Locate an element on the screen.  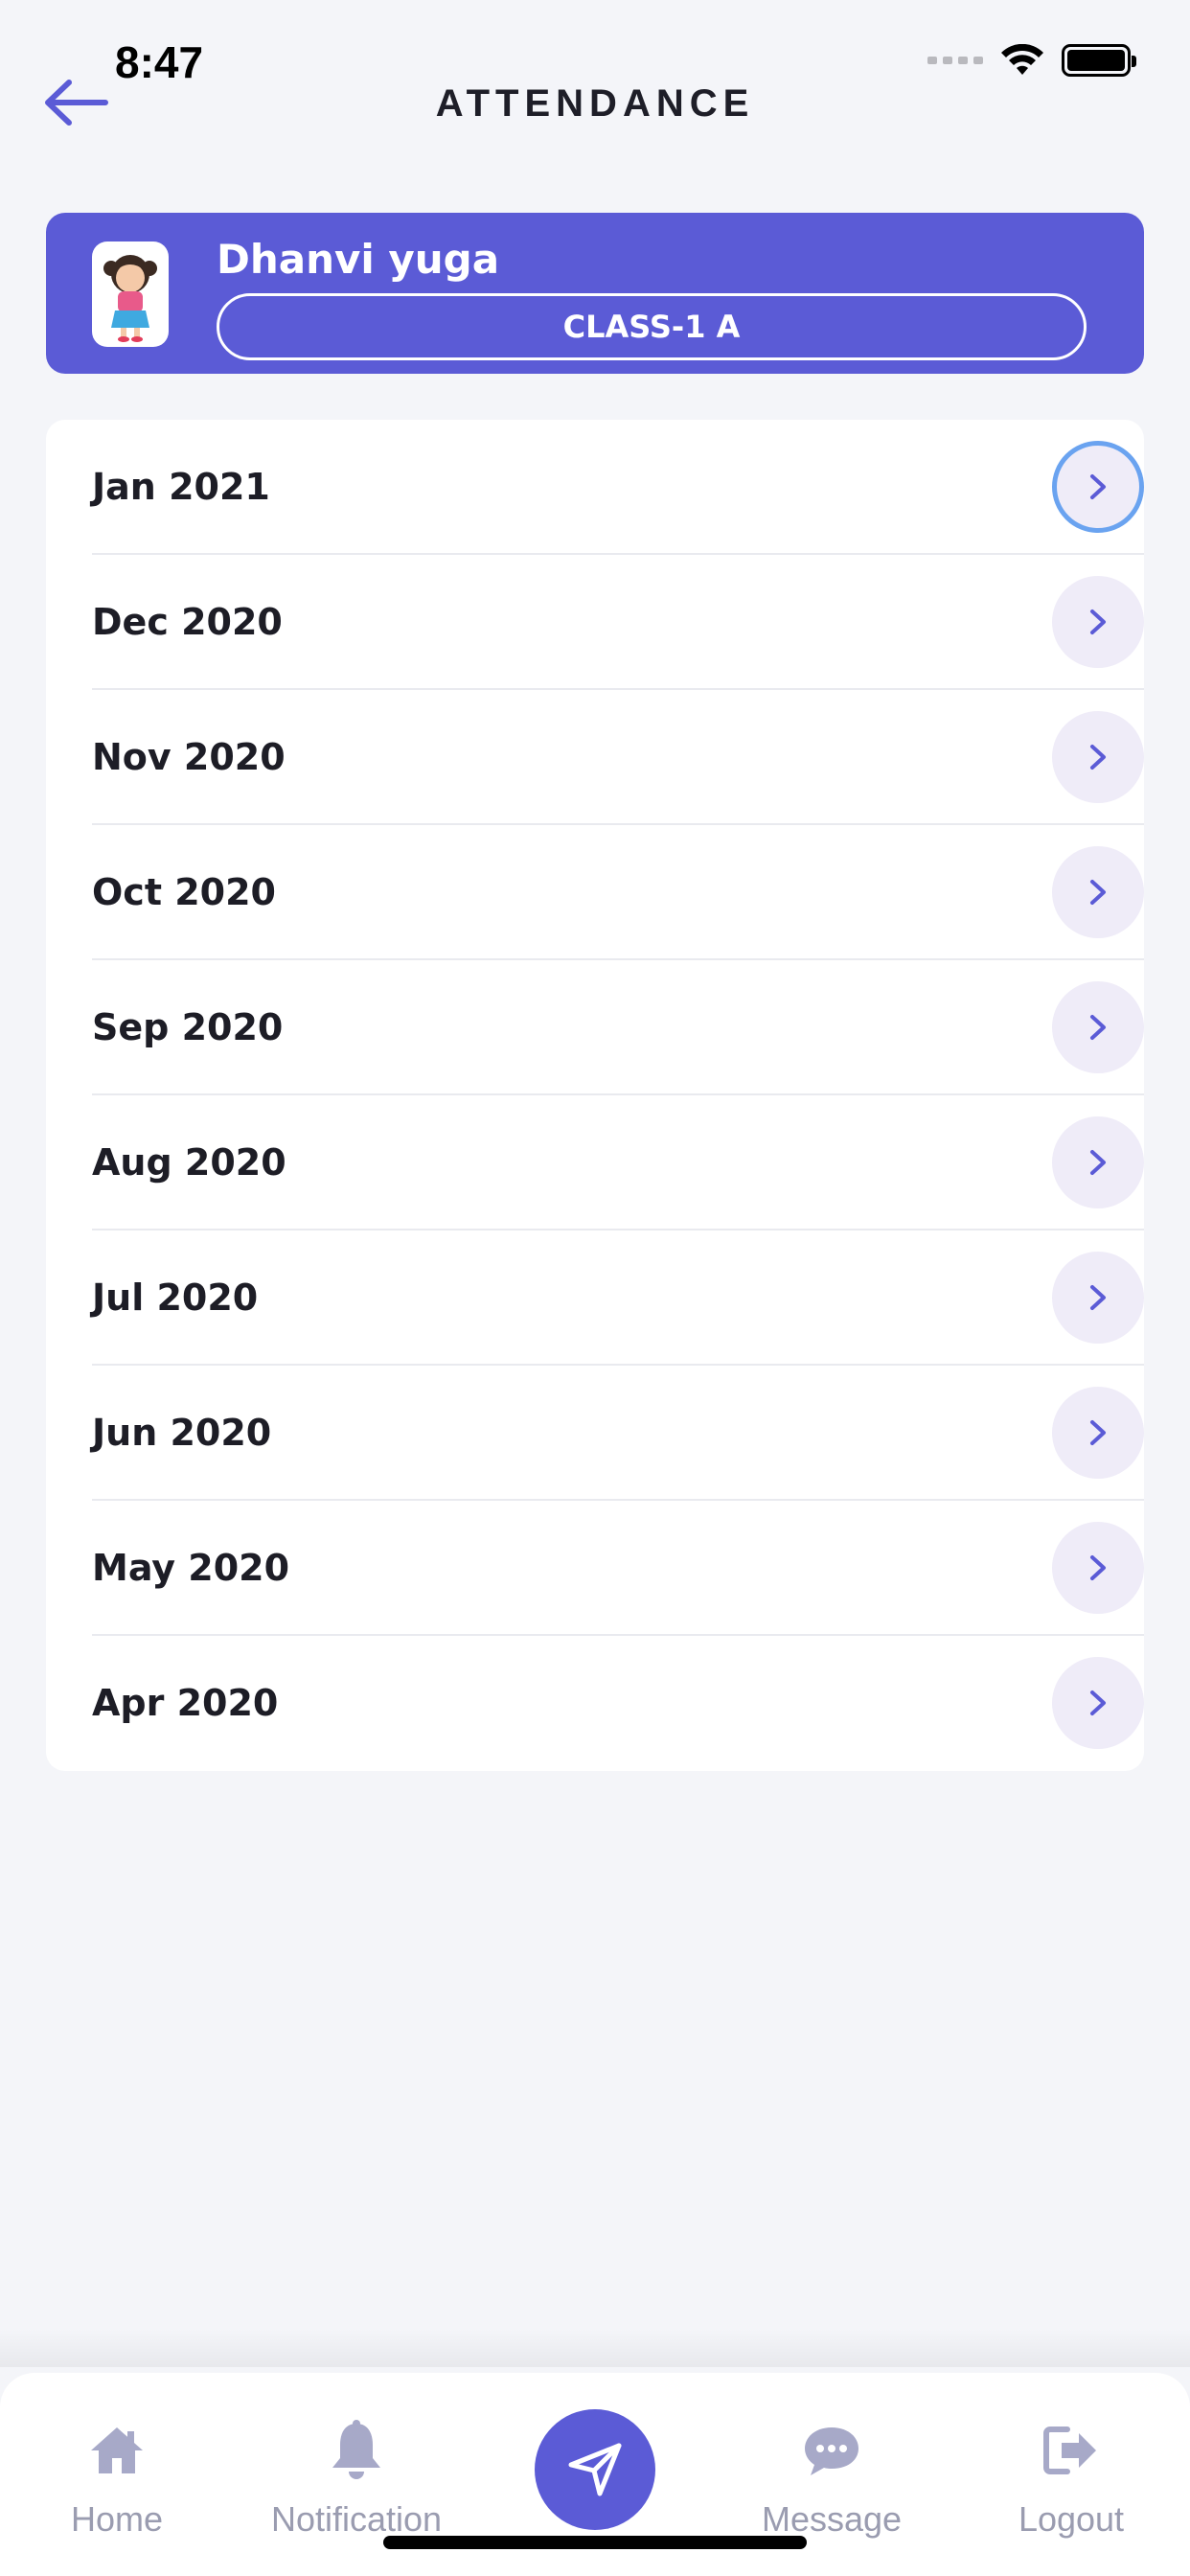
home-indicator is located at coordinates (595, 2542).